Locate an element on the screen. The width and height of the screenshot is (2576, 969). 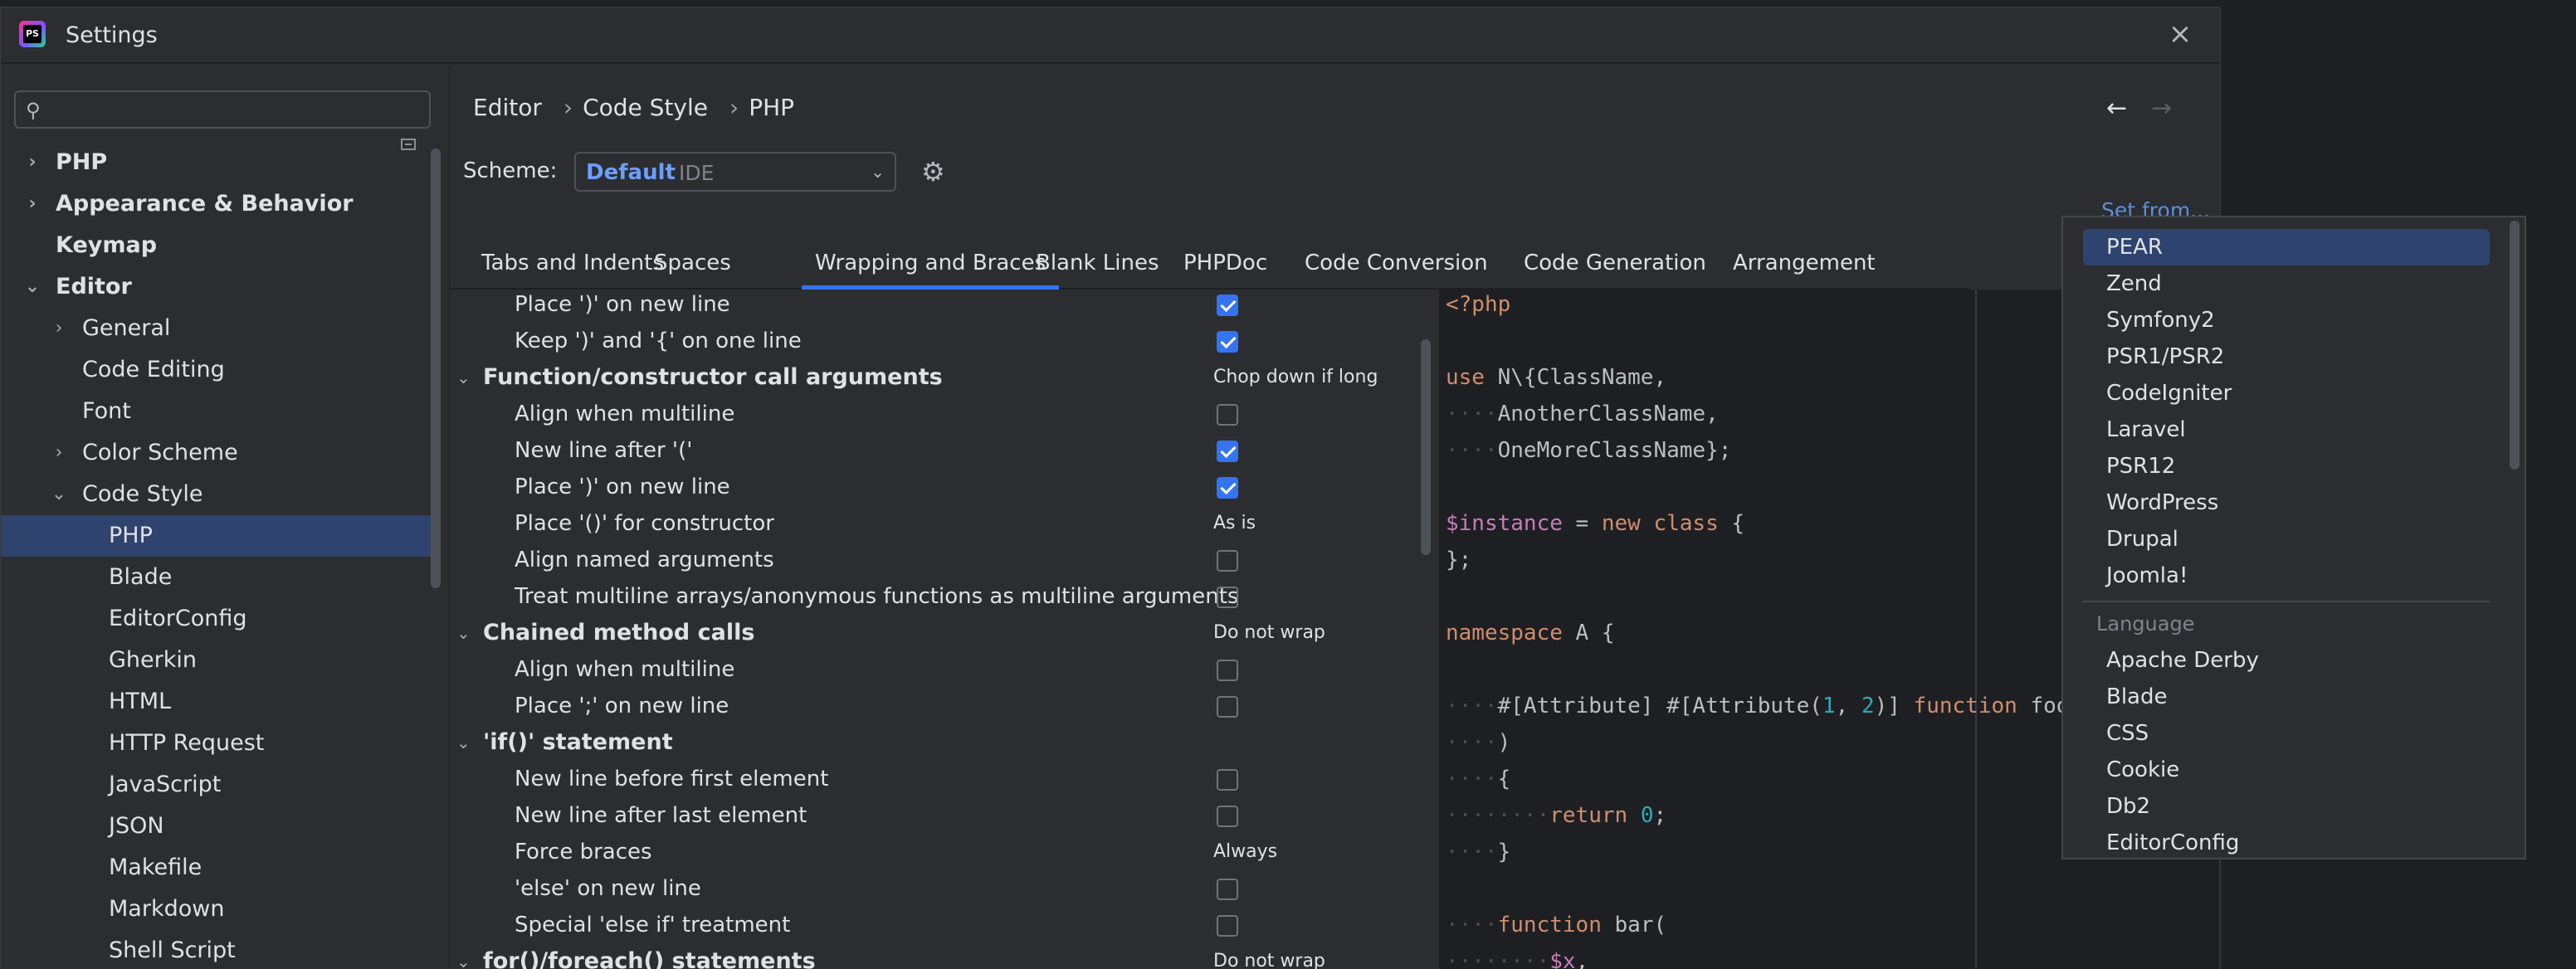
tree-item: Code Editing is located at coordinates (218, 370).